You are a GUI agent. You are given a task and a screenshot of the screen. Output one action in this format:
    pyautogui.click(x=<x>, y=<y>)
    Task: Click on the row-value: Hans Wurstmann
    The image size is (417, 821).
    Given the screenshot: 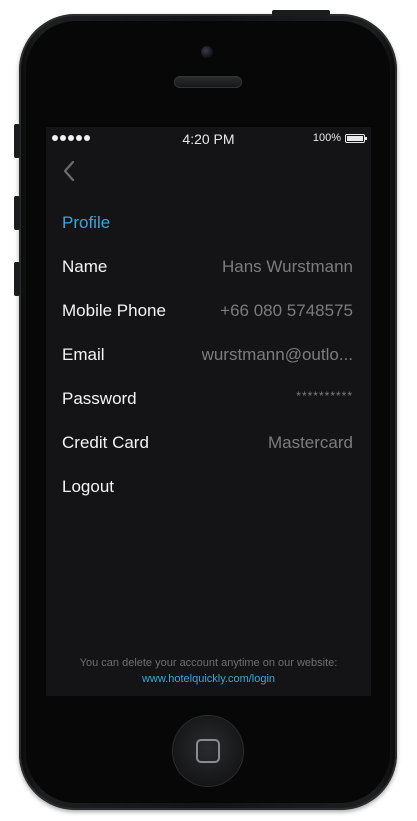 What is the action you would take?
    pyautogui.click(x=287, y=266)
    